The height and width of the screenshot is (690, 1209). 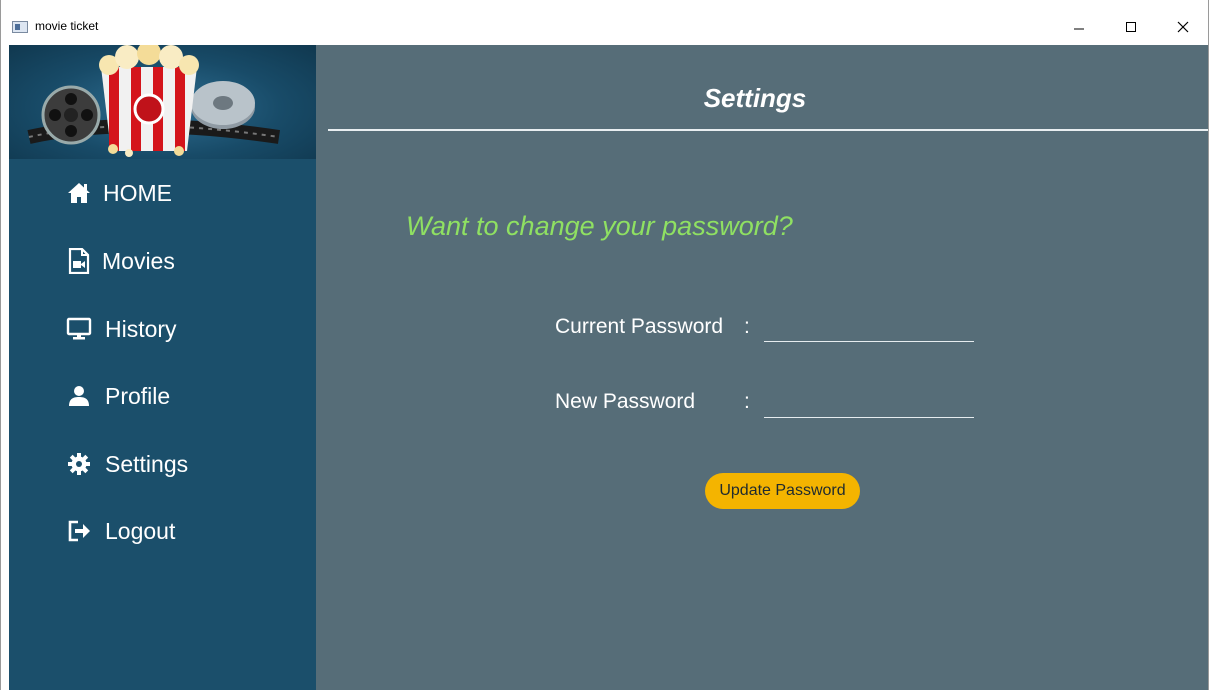 I want to click on maximize-icon, so click(x=1131, y=27).